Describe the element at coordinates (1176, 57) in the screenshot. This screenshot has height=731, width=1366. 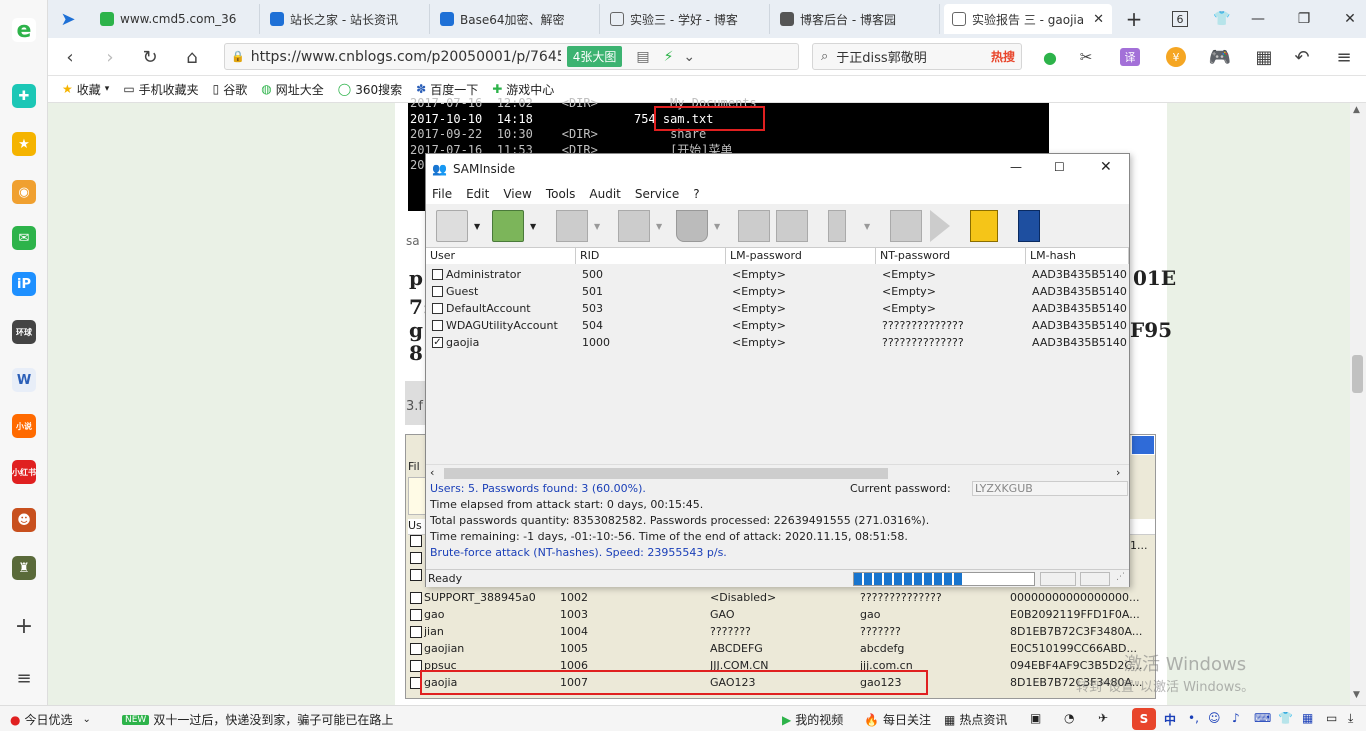
I see `coin-icon: ¥` at that location.